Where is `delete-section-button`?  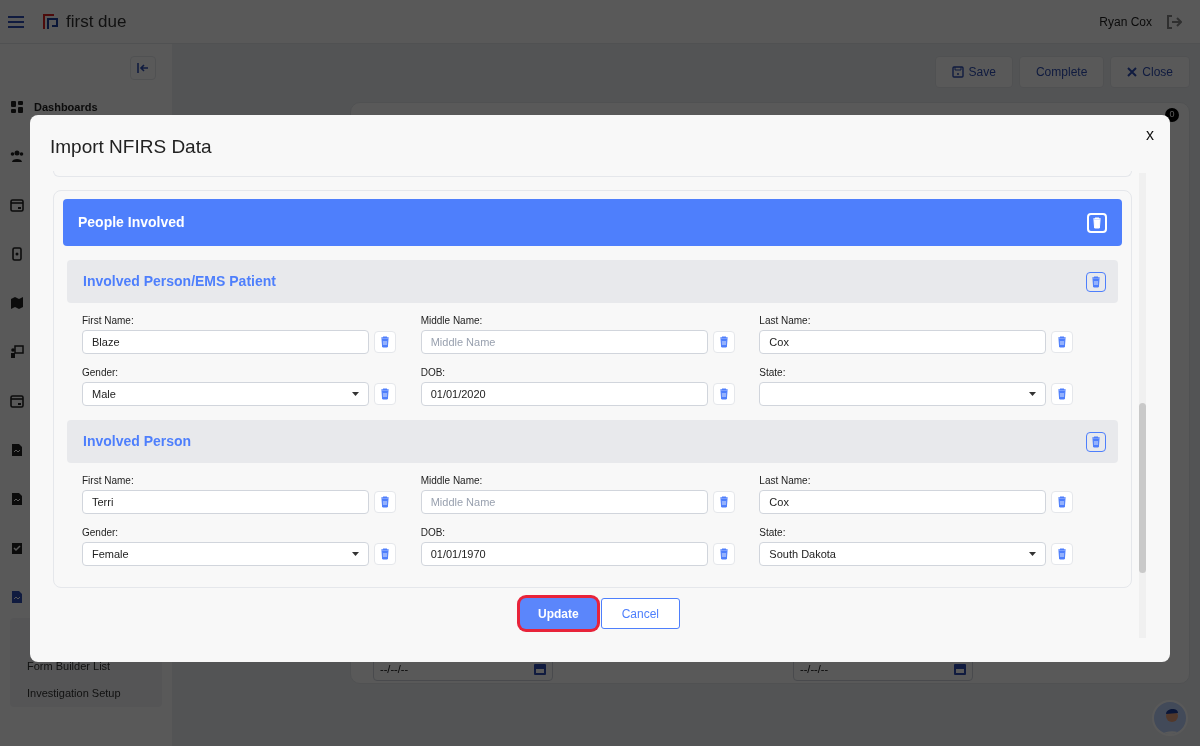
delete-section-button is located at coordinates (1097, 222).